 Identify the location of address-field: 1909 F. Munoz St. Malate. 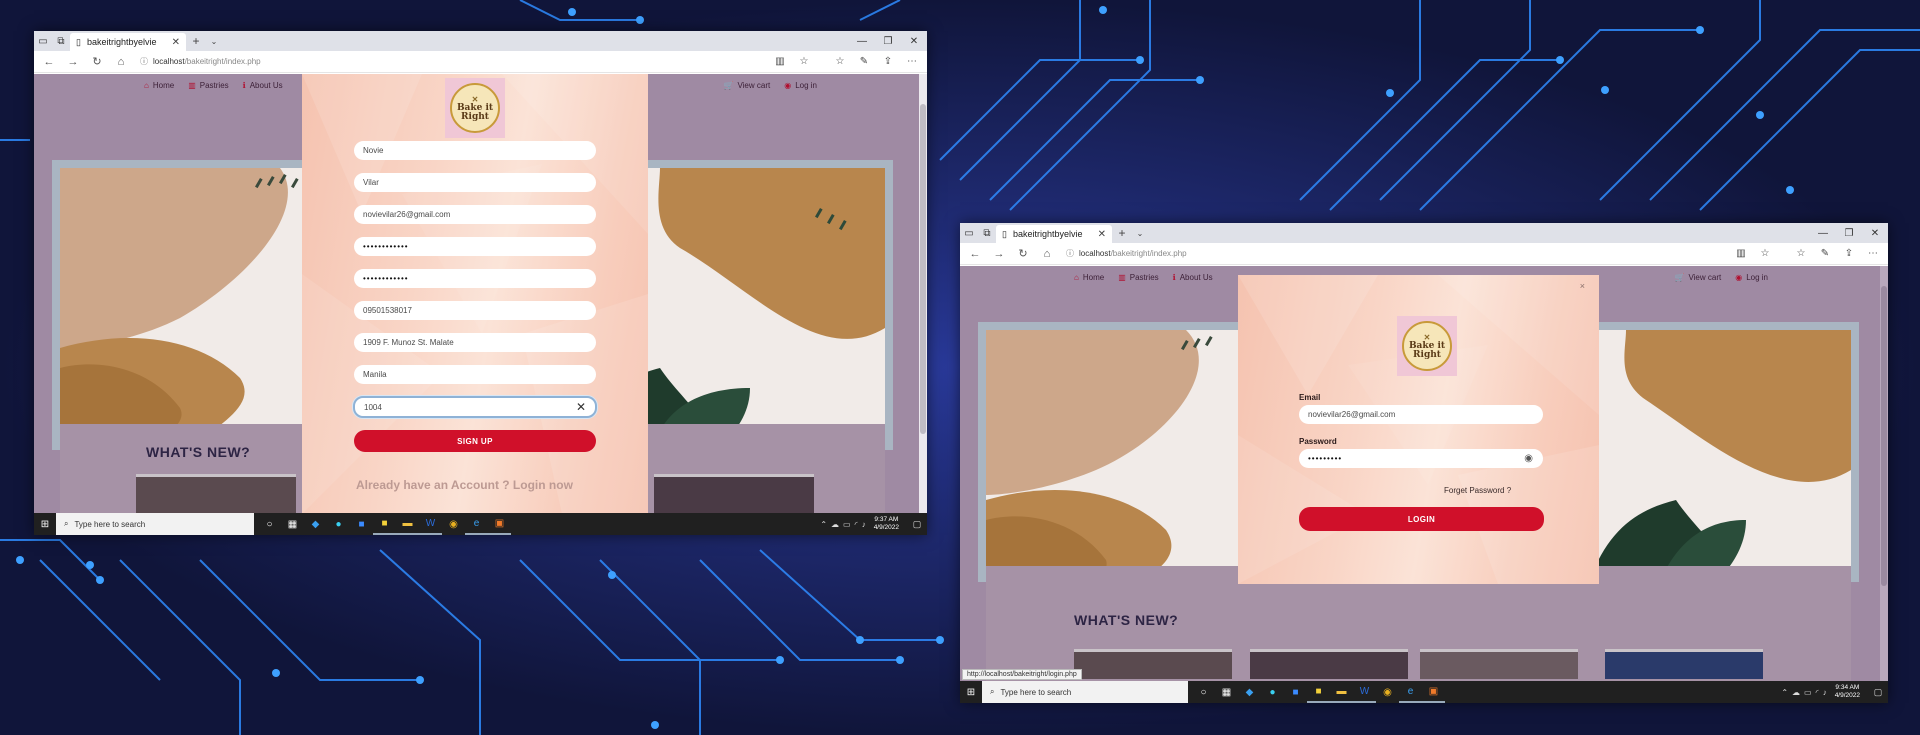
(475, 342).